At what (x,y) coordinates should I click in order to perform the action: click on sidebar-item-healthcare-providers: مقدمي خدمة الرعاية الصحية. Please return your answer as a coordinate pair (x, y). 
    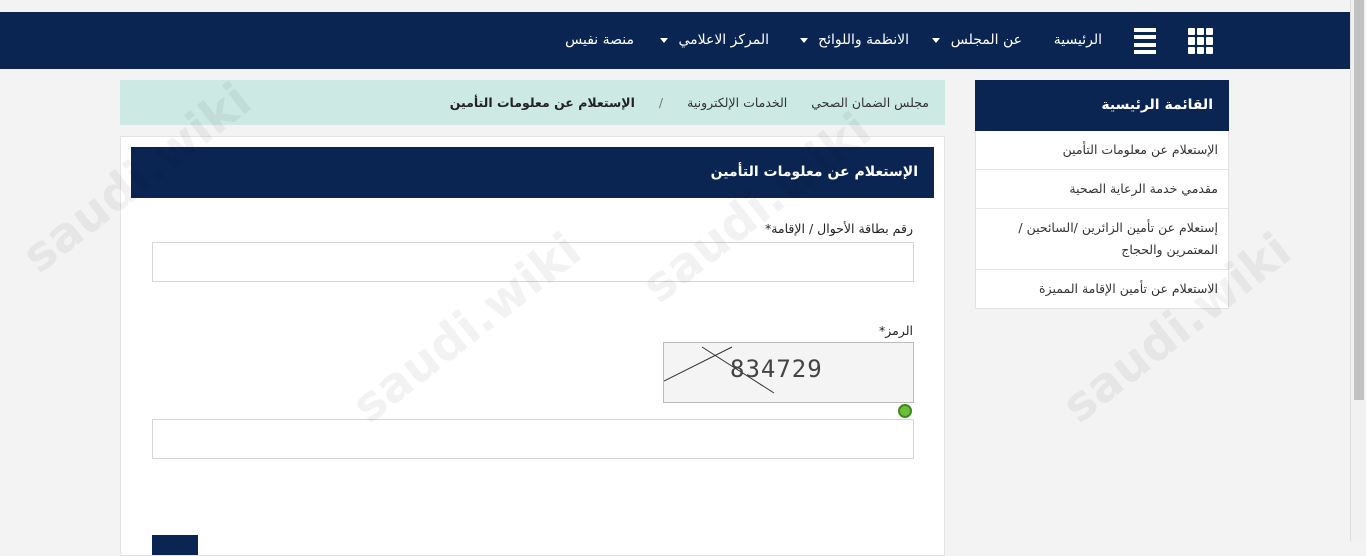
    Looking at the image, I should click on (1102, 189).